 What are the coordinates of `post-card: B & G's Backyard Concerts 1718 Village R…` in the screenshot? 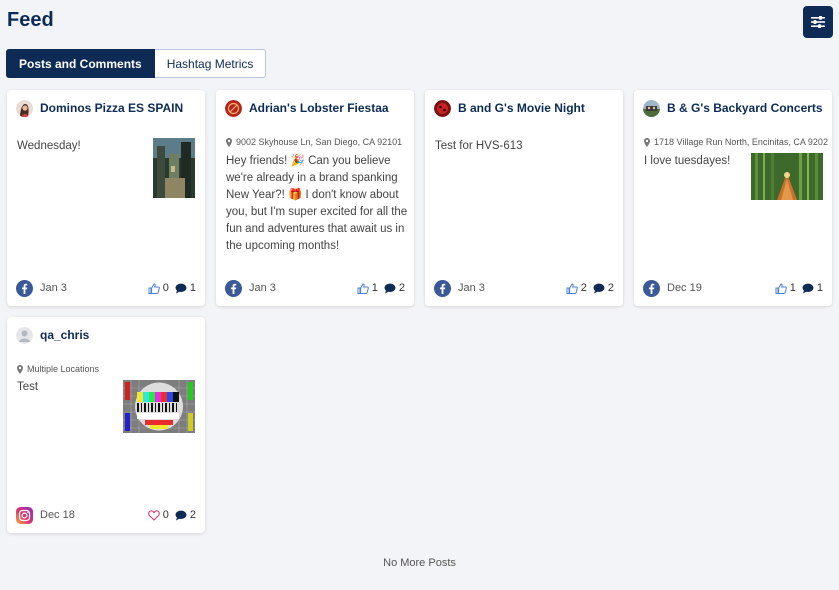 It's located at (733, 198).